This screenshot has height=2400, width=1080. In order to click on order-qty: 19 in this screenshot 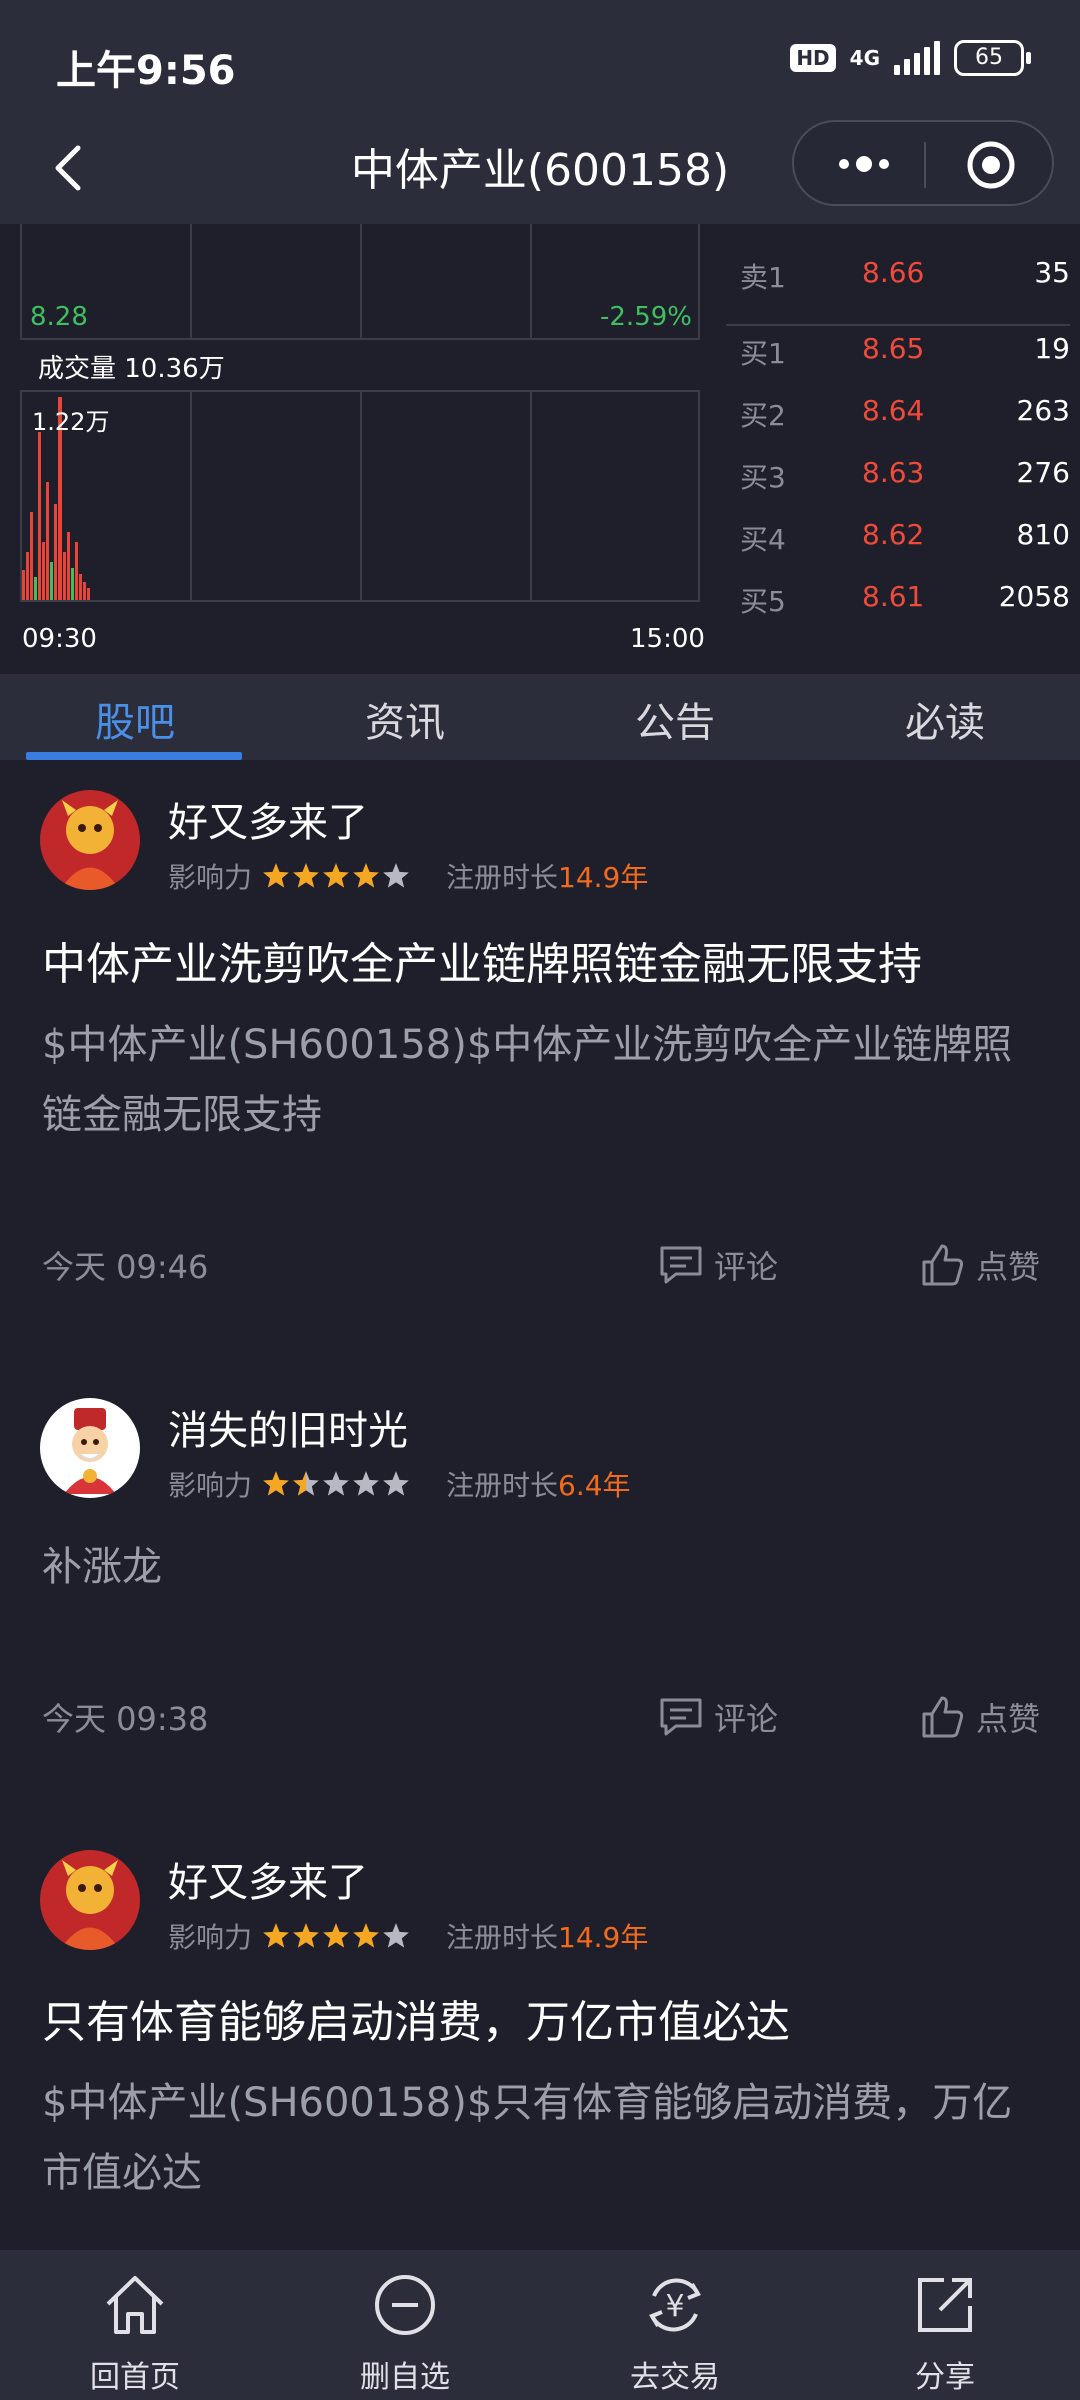, I will do `click(1052, 348)`.